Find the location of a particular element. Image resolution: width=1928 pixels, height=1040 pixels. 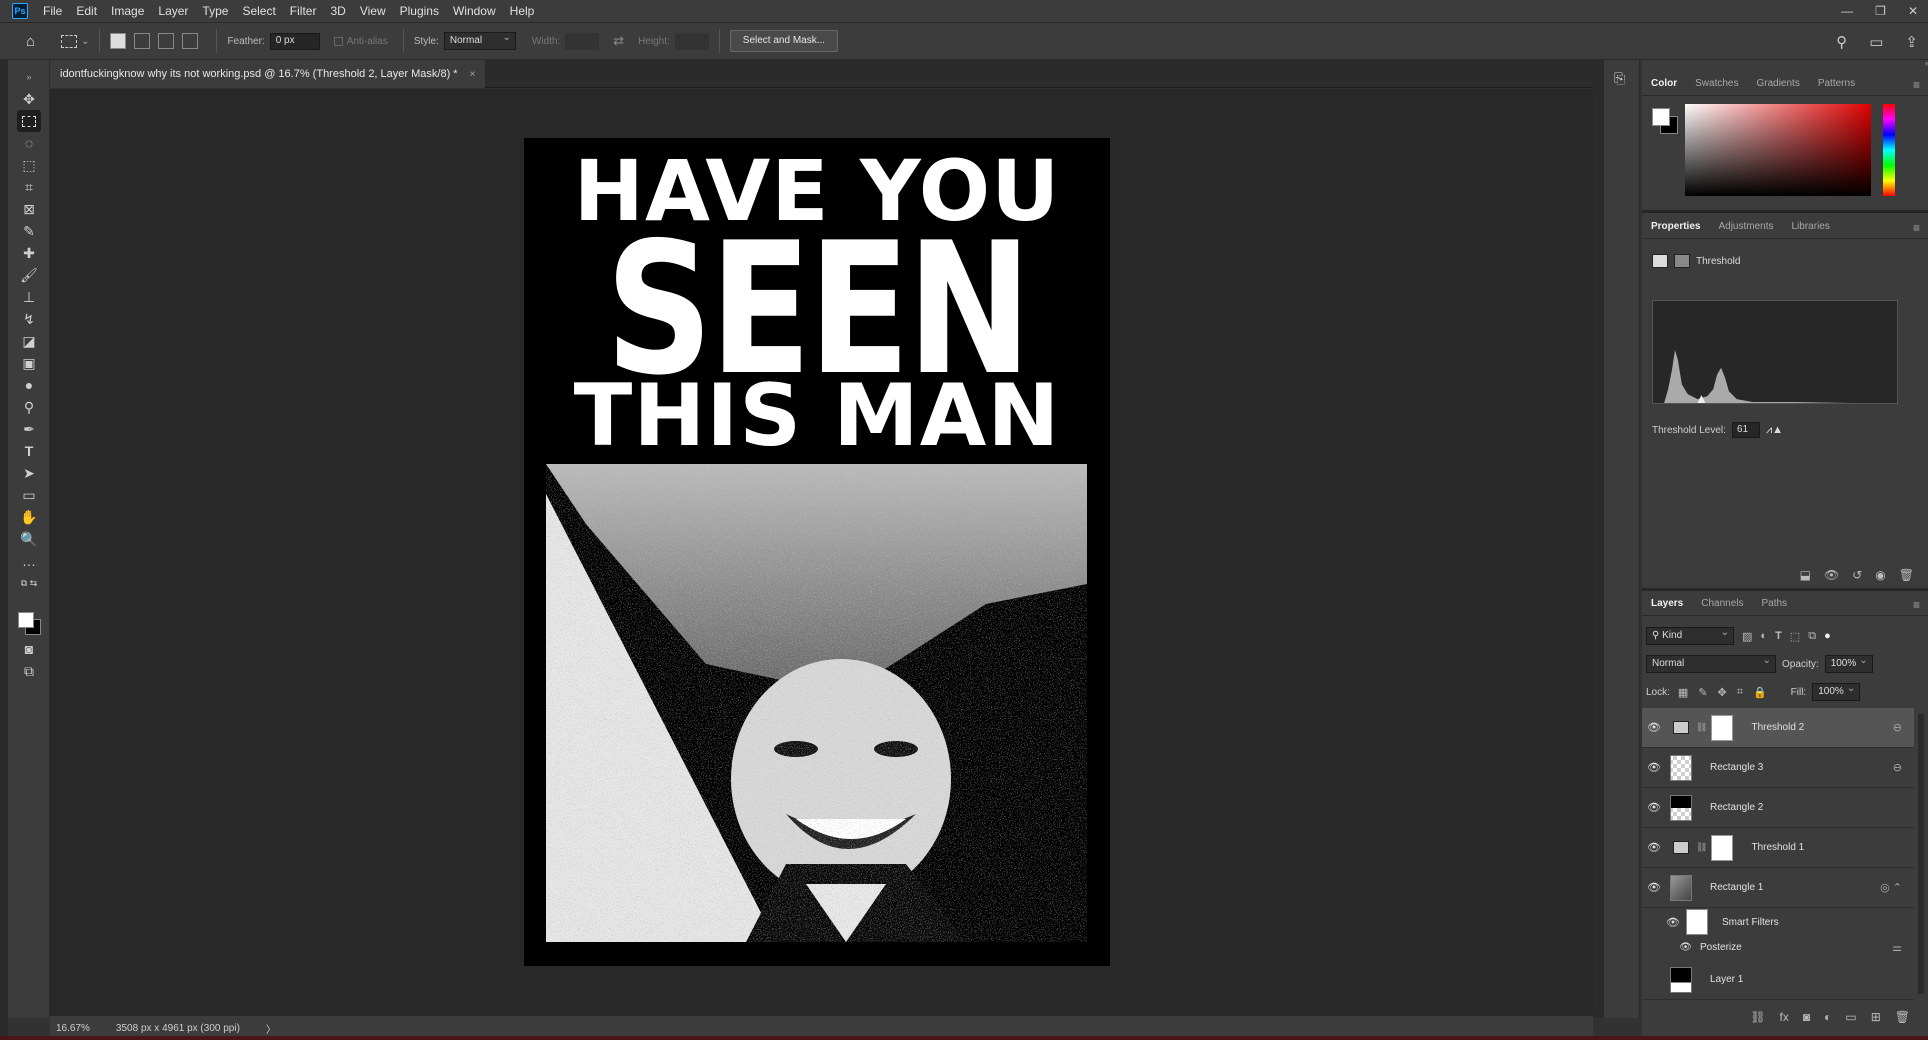

healing-brush-tool-icon: ✚ is located at coordinates (29, 253).